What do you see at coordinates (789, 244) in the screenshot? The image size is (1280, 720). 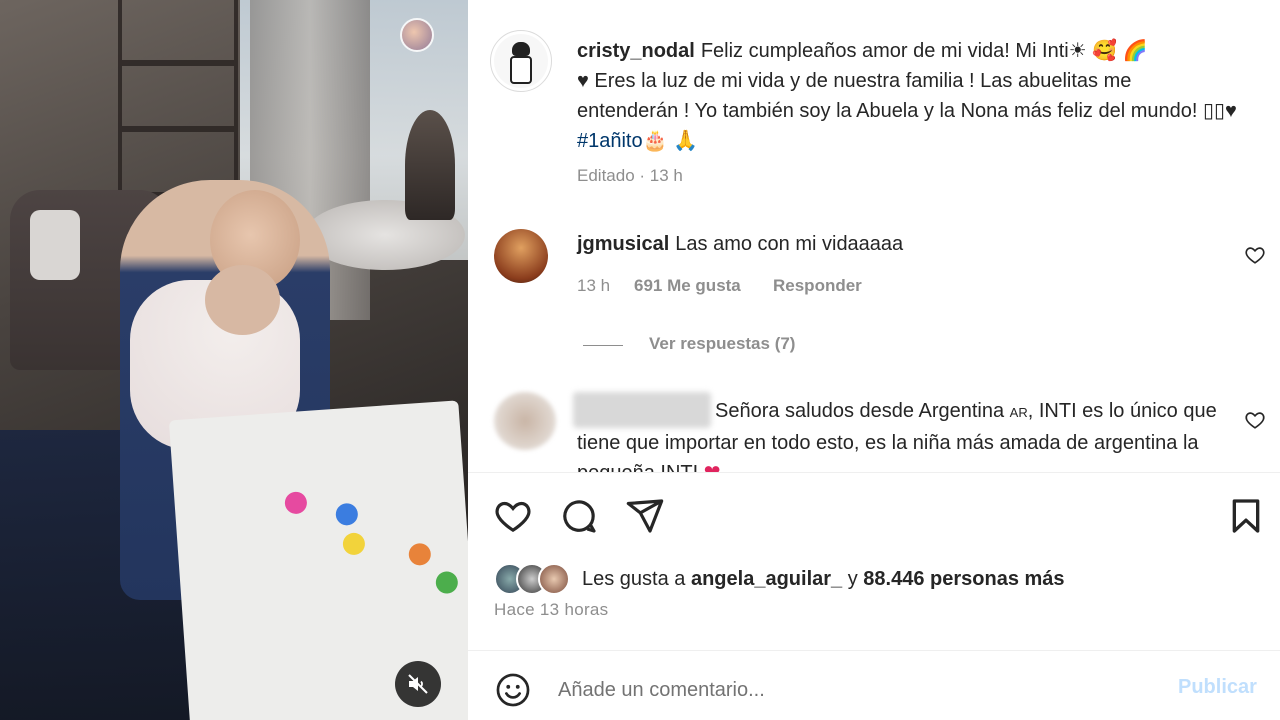 I see `comment-text: Las amo con mi vidaaaaa` at bounding box center [789, 244].